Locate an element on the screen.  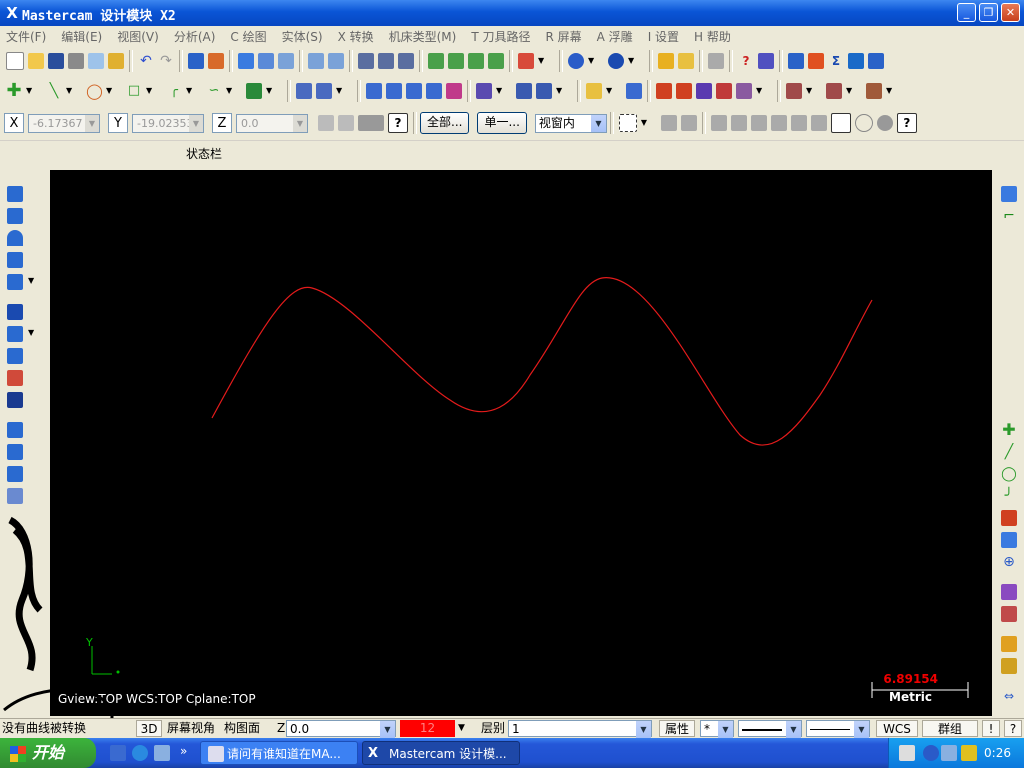
sigma-icon: Σ is located at coordinates (836, 61).